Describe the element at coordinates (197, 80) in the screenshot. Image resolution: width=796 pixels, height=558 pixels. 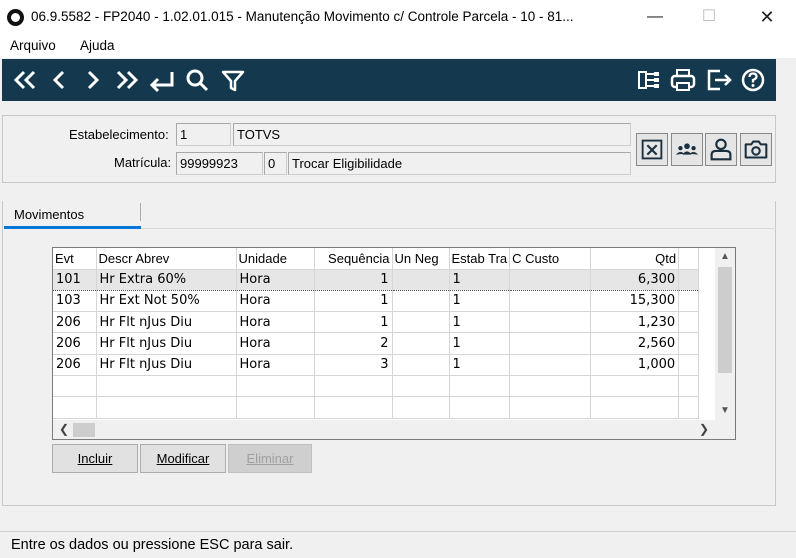
I see `search-icon` at that location.